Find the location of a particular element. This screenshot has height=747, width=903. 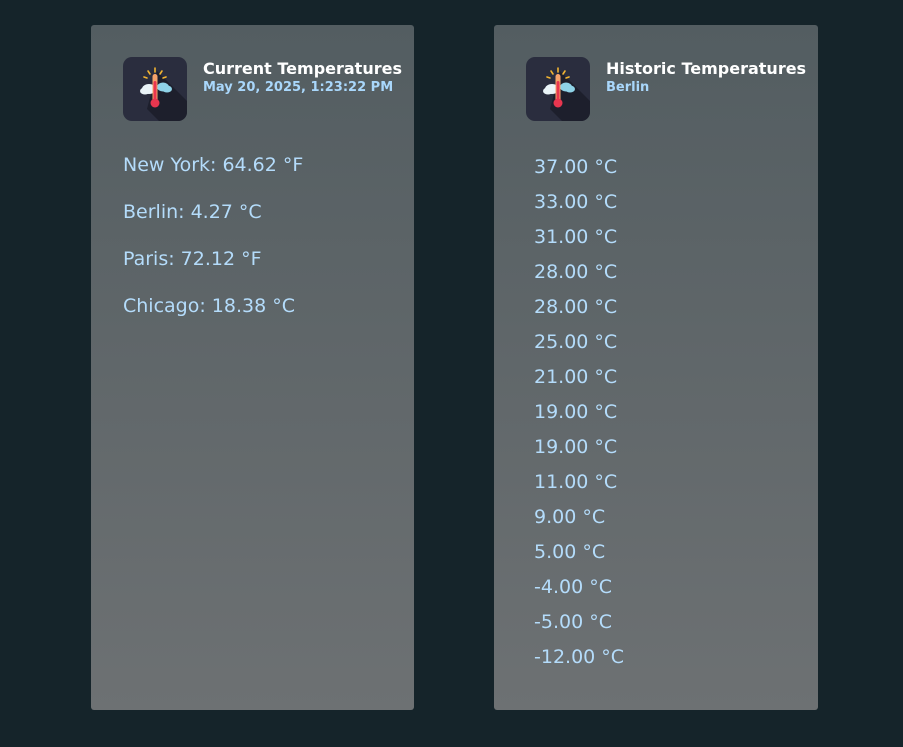

card-header: Historic Temperatures Berlin is located at coordinates (666, 89).